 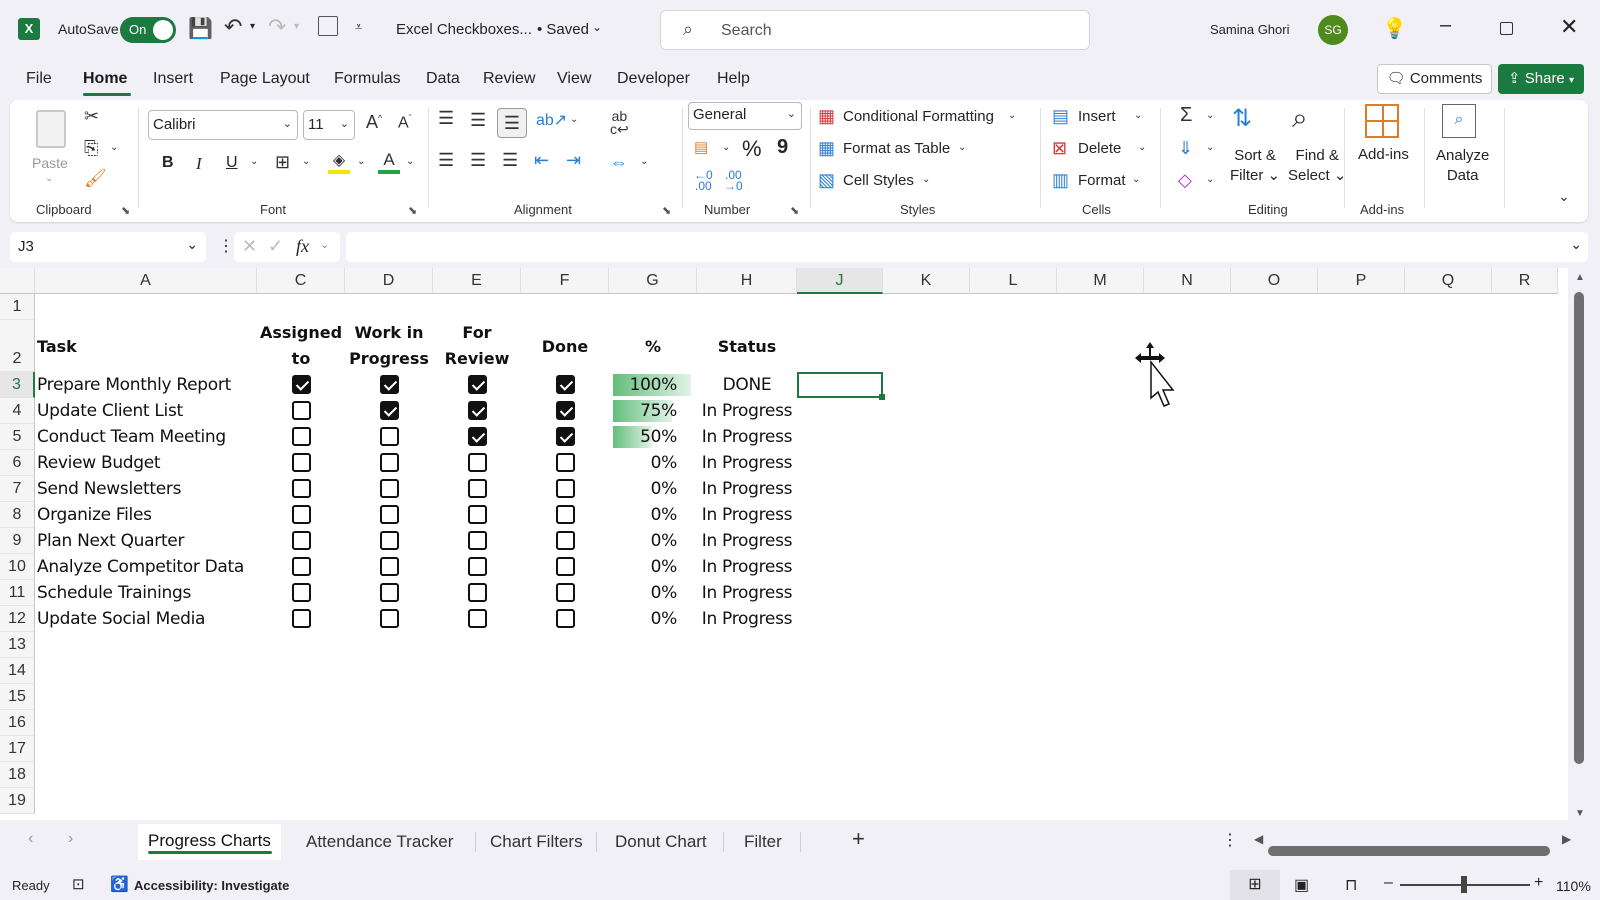 What do you see at coordinates (733, 79) in the screenshot?
I see `menu-help: Help` at bounding box center [733, 79].